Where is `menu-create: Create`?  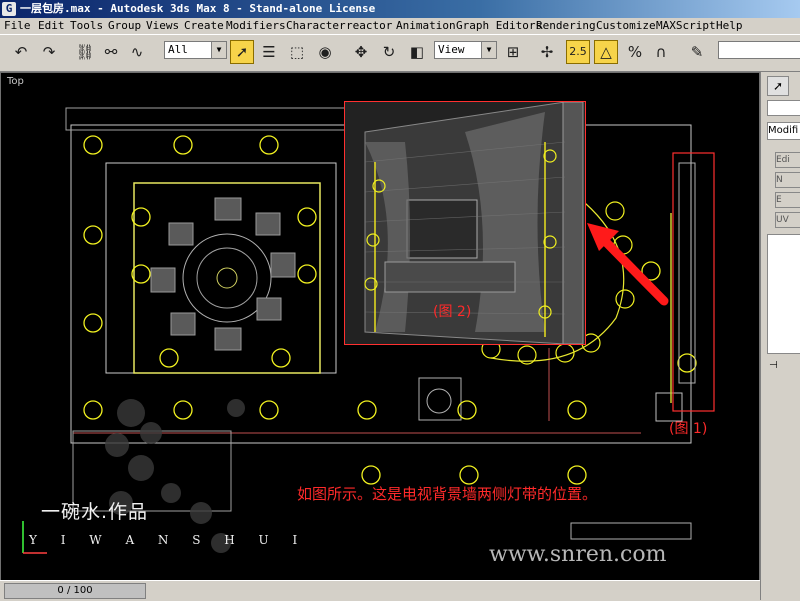
menu-create: Create is located at coordinates (204, 26).